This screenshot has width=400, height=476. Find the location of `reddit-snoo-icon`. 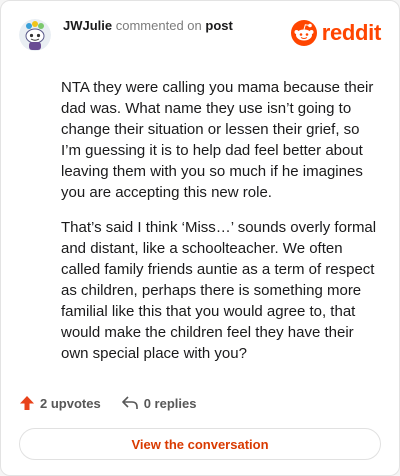

reddit-snoo-icon is located at coordinates (303, 33).